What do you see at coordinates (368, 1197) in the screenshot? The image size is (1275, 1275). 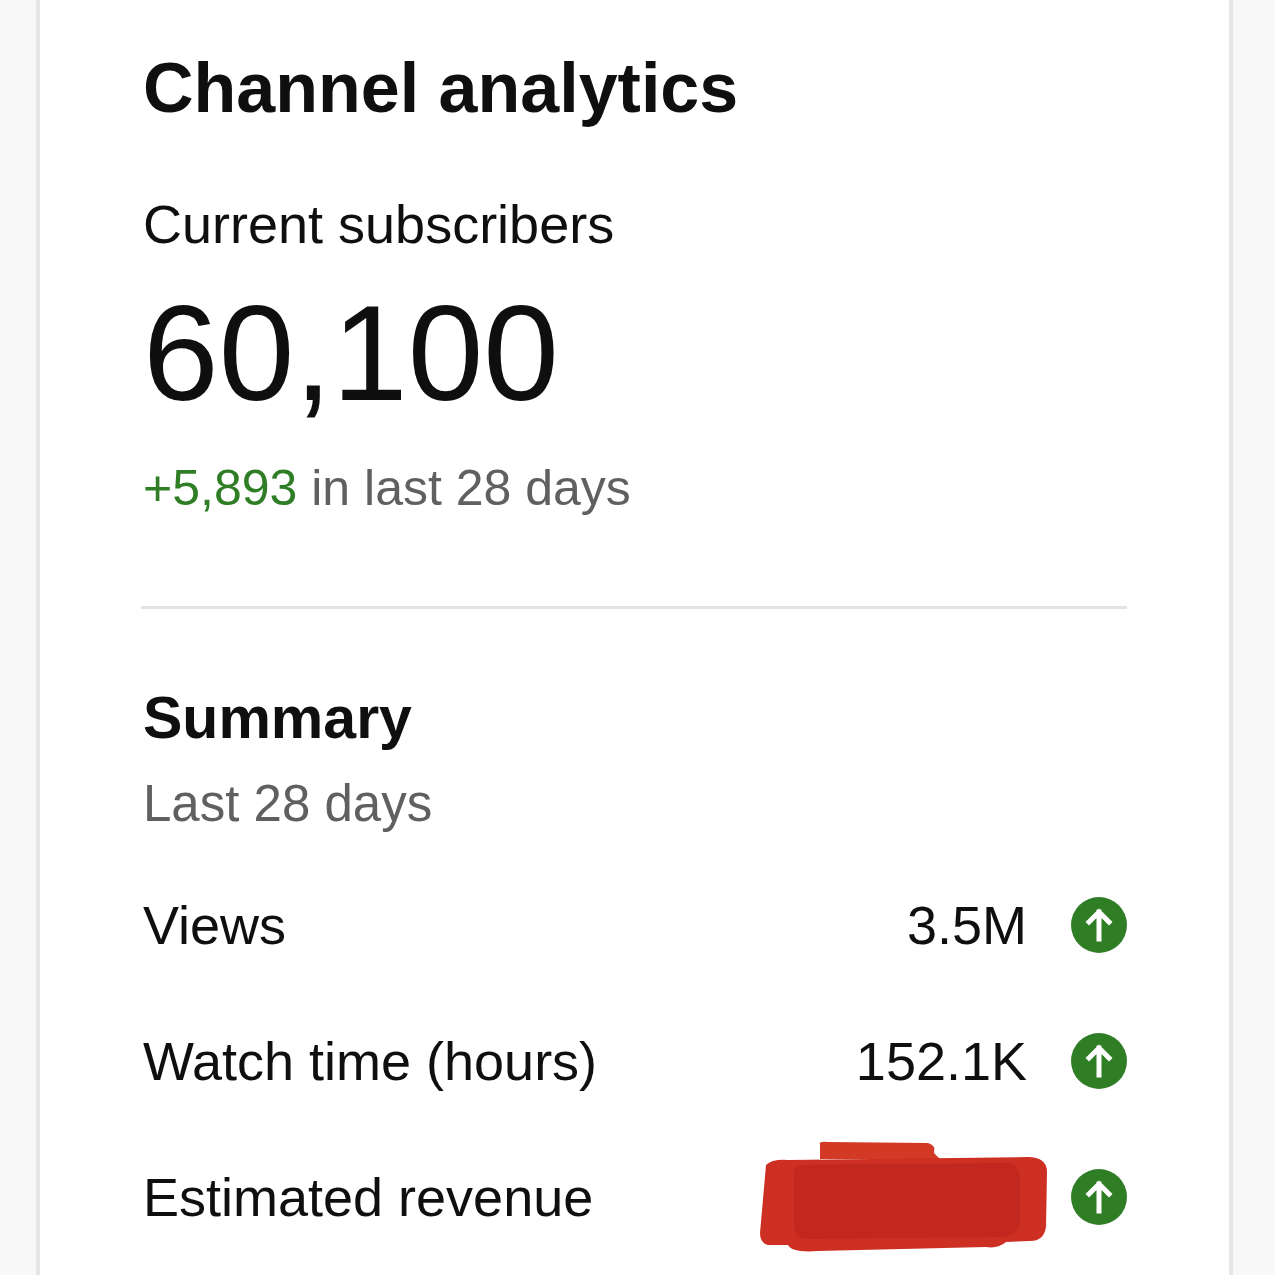 I see `metric-label: Estimated revenue` at bounding box center [368, 1197].